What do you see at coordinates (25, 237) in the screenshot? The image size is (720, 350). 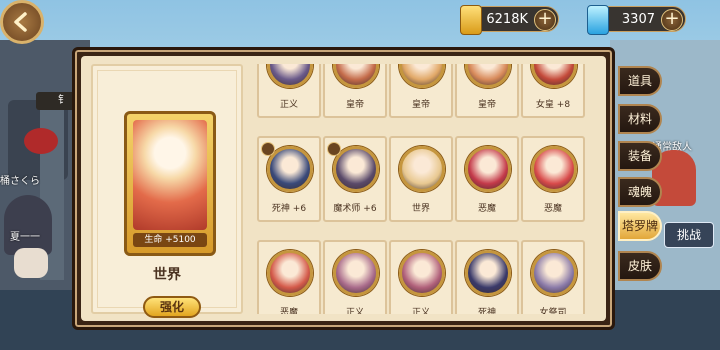 I see `player-name-left-2: 夏一一` at bounding box center [25, 237].